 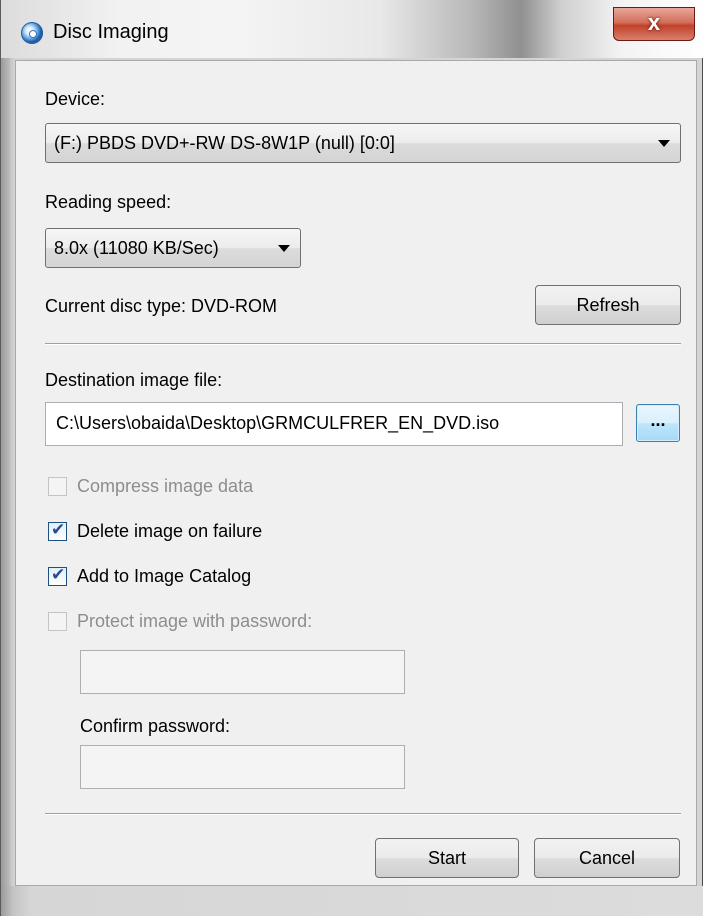 What do you see at coordinates (224, 143) in the screenshot?
I see `device-select-value: (F:) PBDS DVD+-RW DS-8W1P (null) [0:0]` at bounding box center [224, 143].